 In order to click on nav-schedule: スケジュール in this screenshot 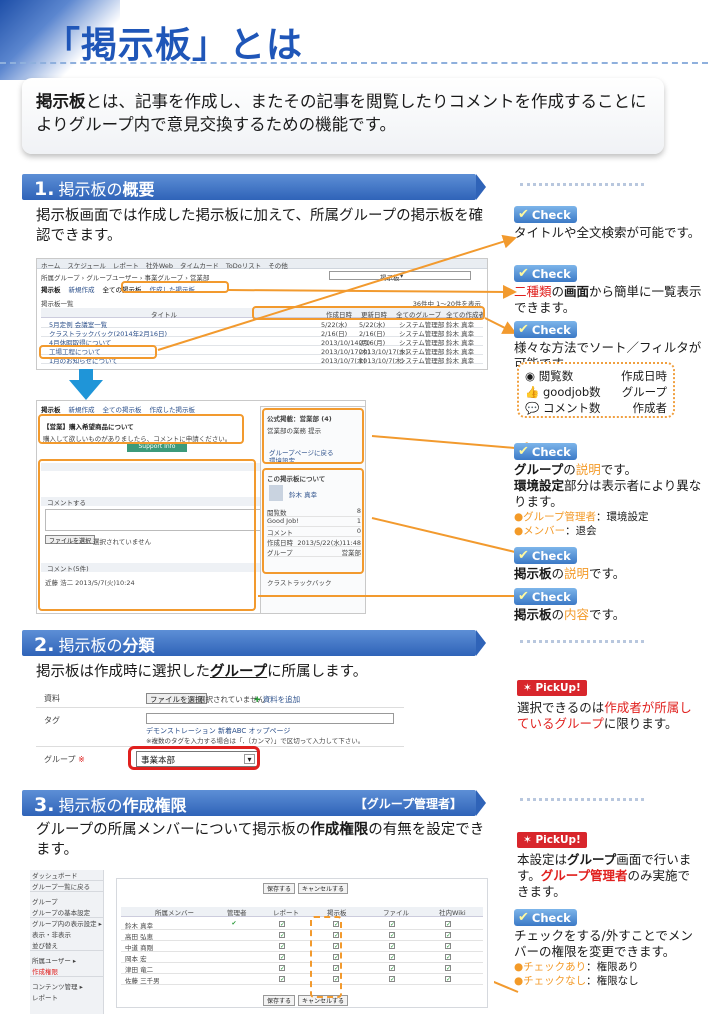, I will do `click(86, 265)`.